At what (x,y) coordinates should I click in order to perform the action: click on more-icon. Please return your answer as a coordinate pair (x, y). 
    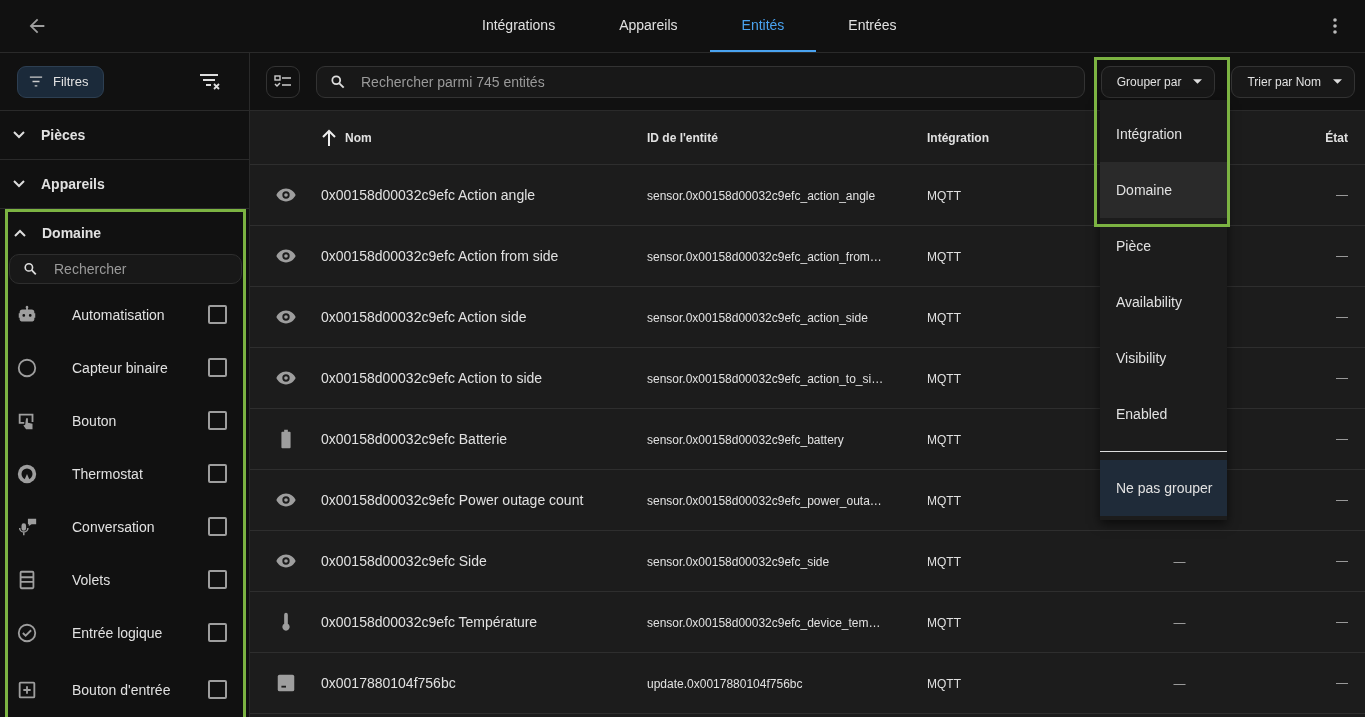
    Looking at the image, I should click on (1335, 26).